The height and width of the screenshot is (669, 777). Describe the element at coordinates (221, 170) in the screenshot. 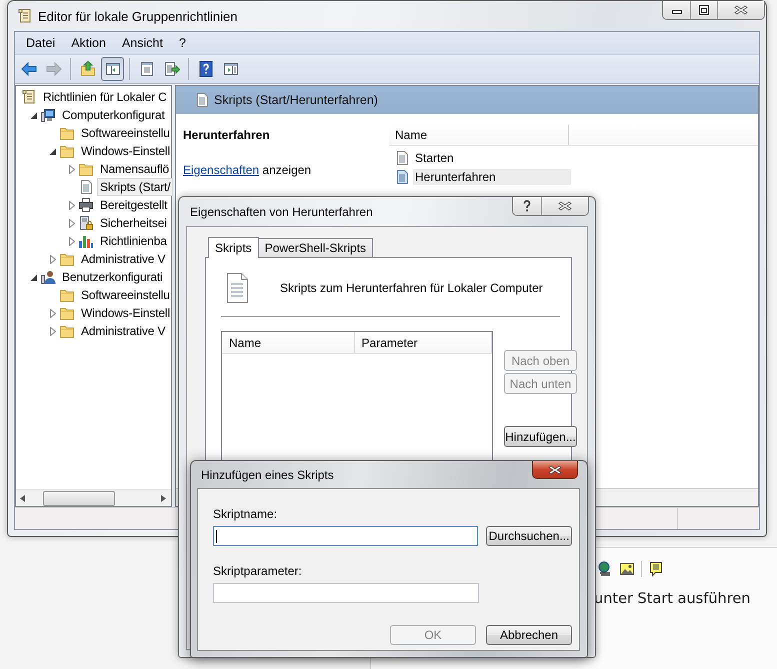

I see `properties-link: Eigenschaften` at that location.